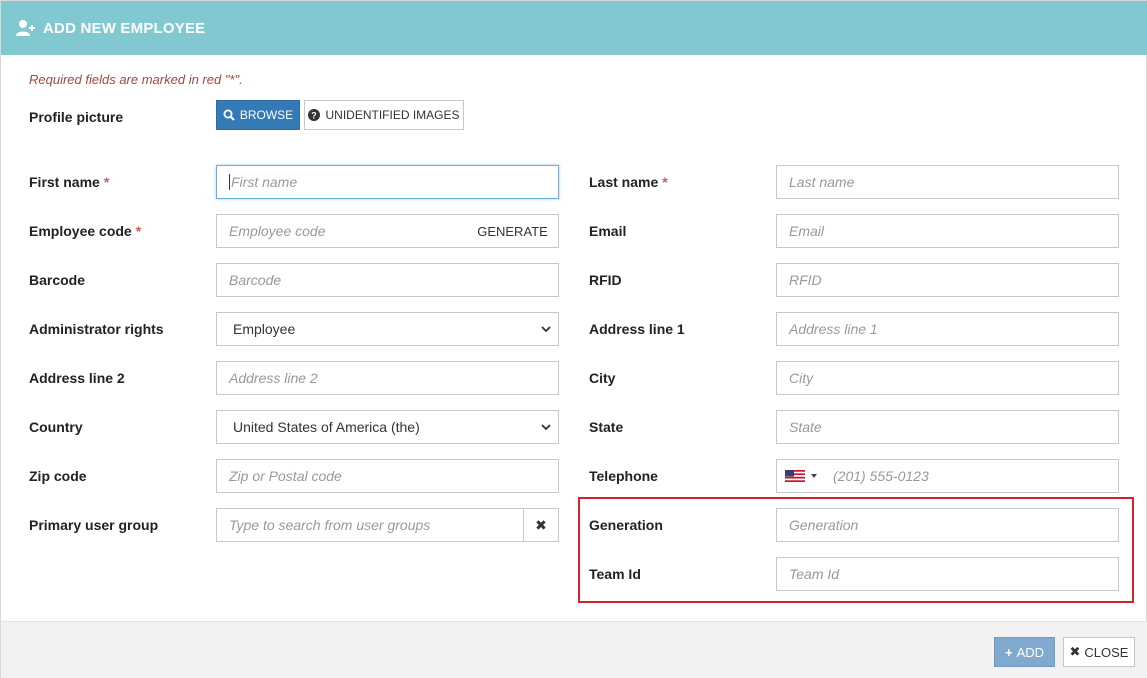 This screenshot has width=1147, height=678. What do you see at coordinates (57, 280) in the screenshot?
I see `barcode-label: Barcode` at bounding box center [57, 280].